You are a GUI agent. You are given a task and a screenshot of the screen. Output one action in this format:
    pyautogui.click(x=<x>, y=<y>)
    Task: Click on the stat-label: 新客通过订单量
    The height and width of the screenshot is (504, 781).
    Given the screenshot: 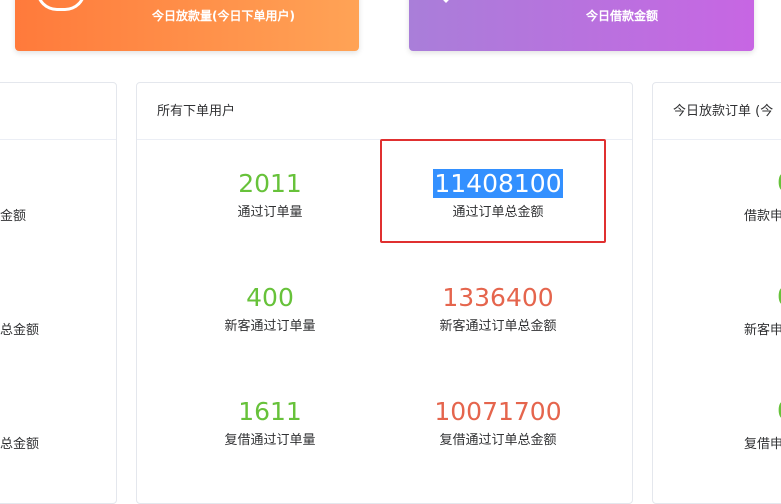 What is the action you would take?
    pyautogui.click(x=270, y=326)
    